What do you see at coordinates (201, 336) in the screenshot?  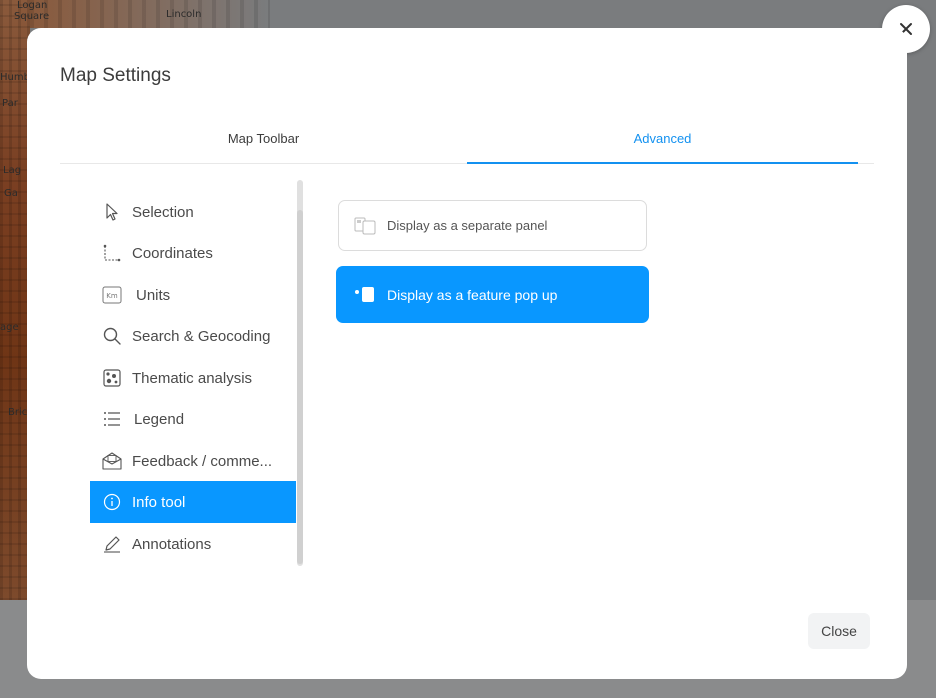 I see `sidebar-item-label: Search & Geocoding` at bounding box center [201, 336].